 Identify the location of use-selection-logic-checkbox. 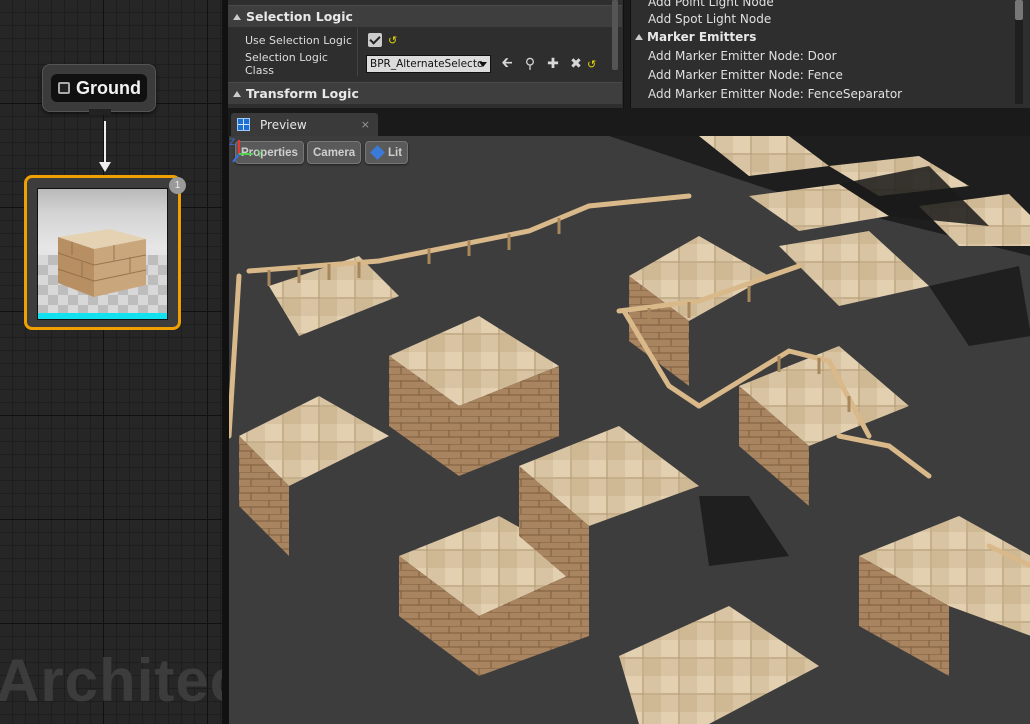
(375, 40).